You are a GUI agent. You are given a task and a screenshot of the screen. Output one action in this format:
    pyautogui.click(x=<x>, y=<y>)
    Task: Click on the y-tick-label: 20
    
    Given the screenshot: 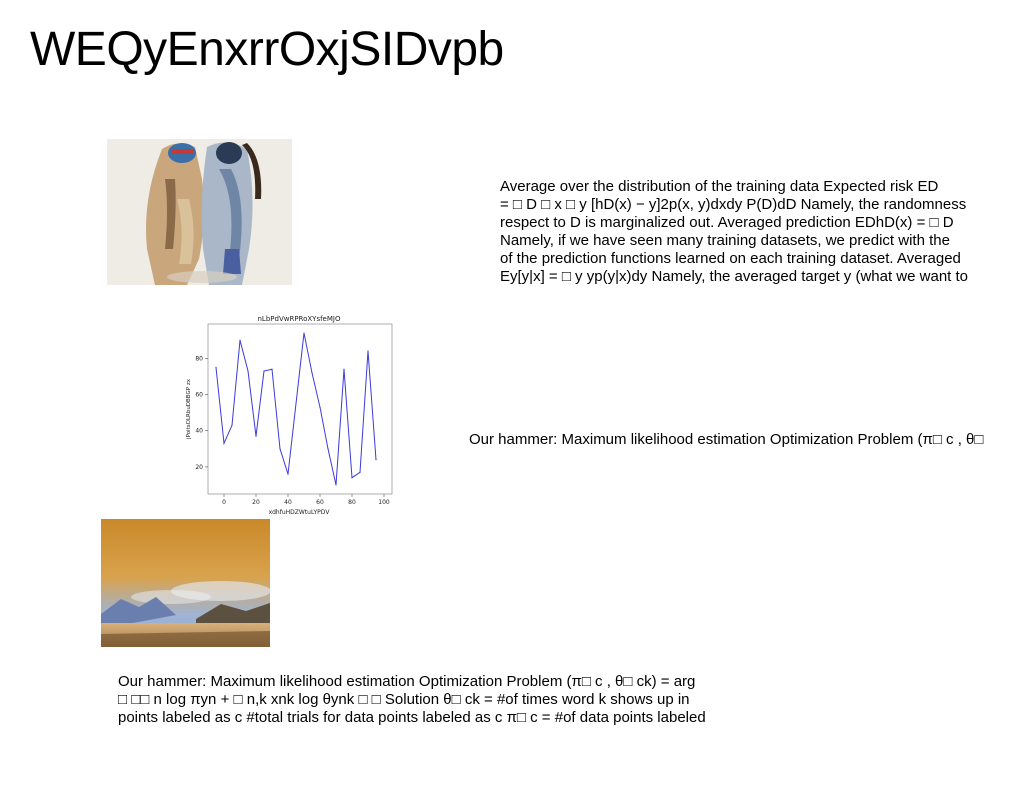 What is the action you would take?
    pyautogui.click(x=199, y=467)
    